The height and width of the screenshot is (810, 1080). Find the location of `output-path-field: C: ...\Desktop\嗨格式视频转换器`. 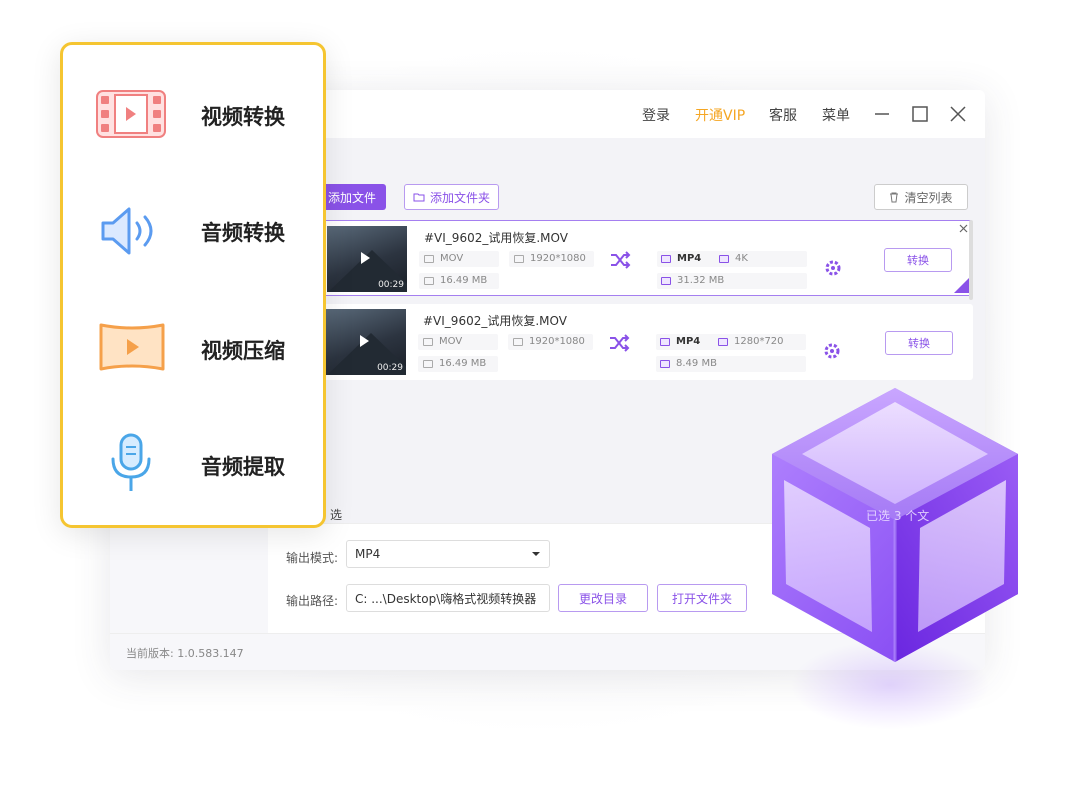

output-path-field: C: ...\Desktop\嗨格式视频转换器 is located at coordinates (448, 598).